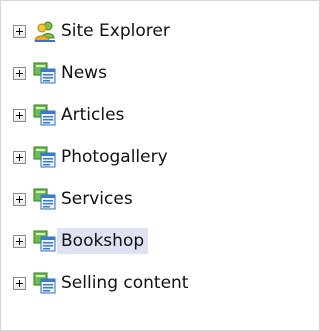 The height and width of the screenshot is (331, 320). What do you see at coordinates (97, 199) in the screenshot?
I see `tree-item-label: Services` at bounding box center [97, 199].